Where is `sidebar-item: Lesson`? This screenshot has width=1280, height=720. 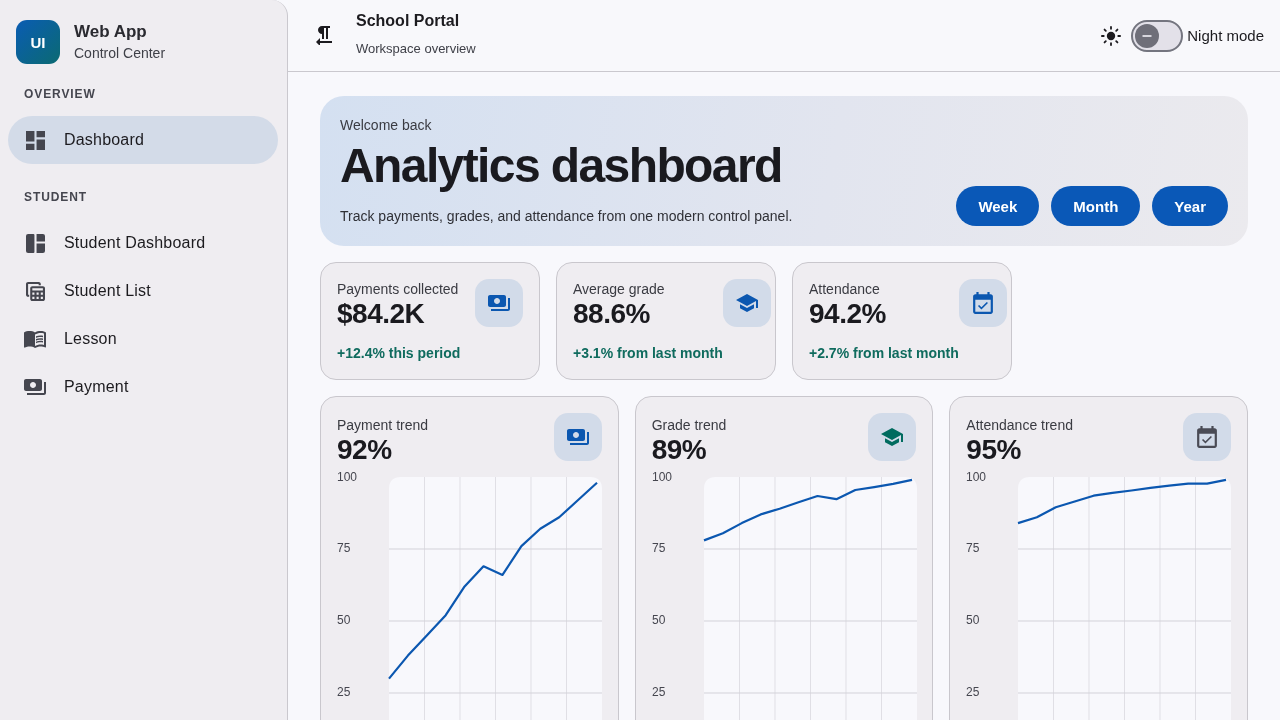
sidebar-item: Lesson is located at coordinates (143, 339).